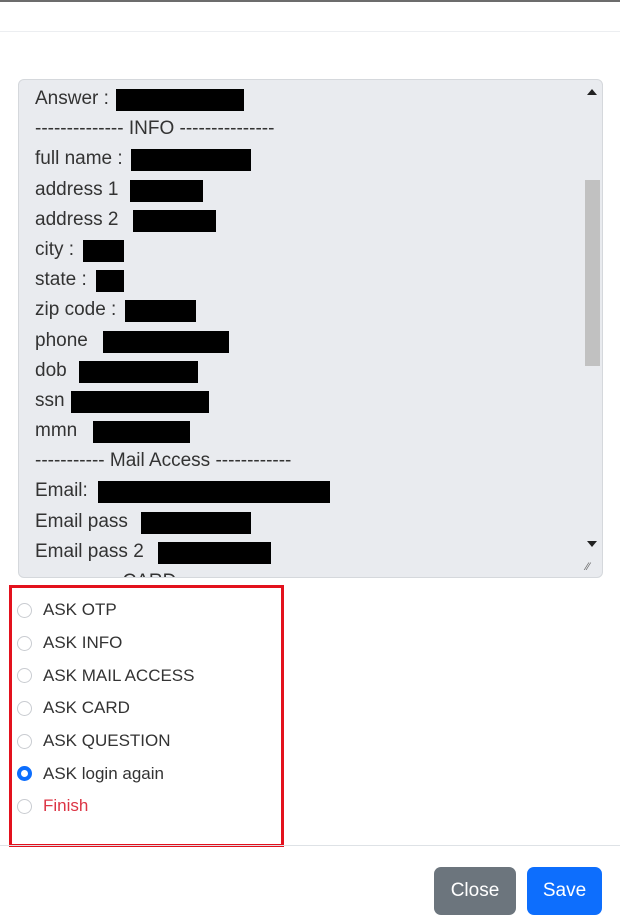 The width and height of the screenshot is (620, 915). I want to click on textarea-line: Email:, so click(182, 491).